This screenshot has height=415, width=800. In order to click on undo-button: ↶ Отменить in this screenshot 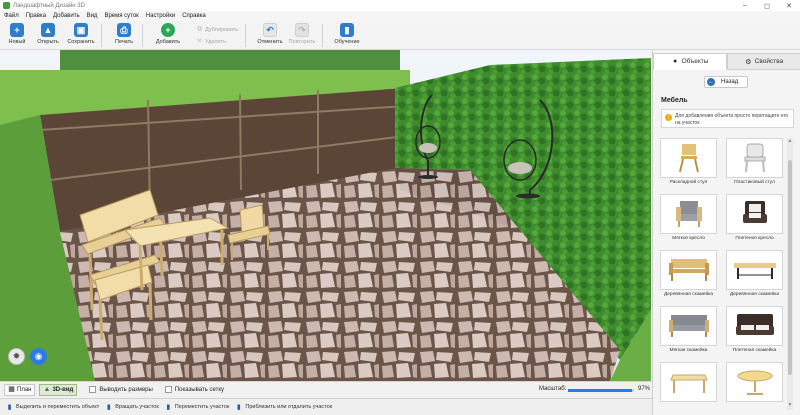, I will do `click(270, 36)`.